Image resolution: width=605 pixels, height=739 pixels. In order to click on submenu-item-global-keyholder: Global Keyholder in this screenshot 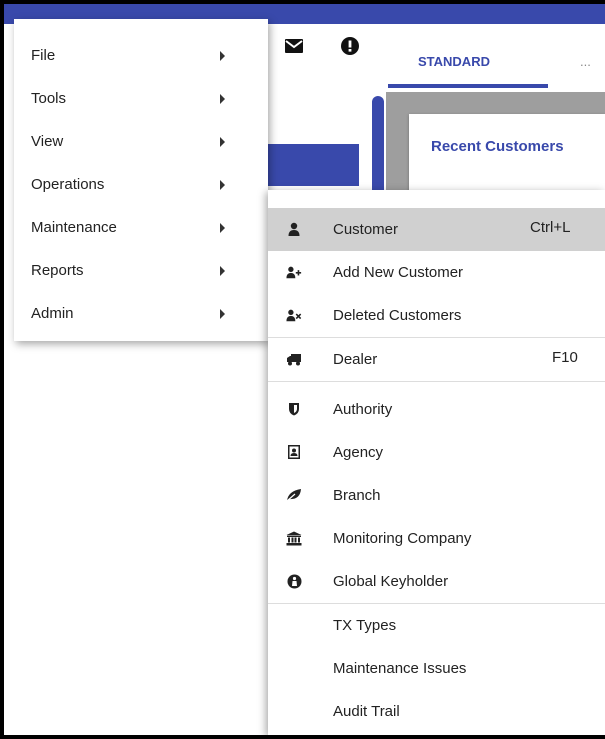, I will do `click(436, 581)`.